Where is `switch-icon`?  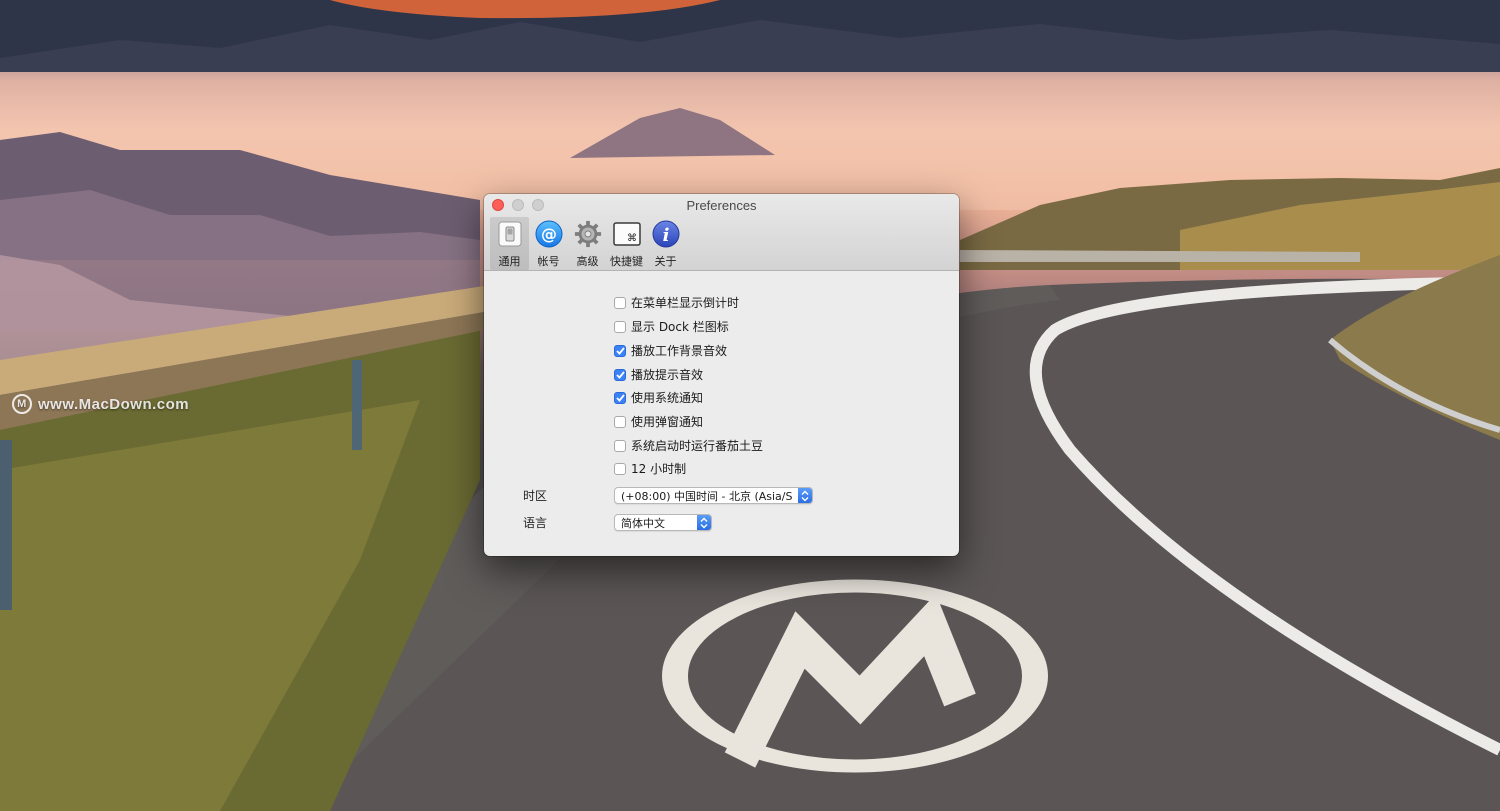
switch-icon is located at coordinates (510, 234).